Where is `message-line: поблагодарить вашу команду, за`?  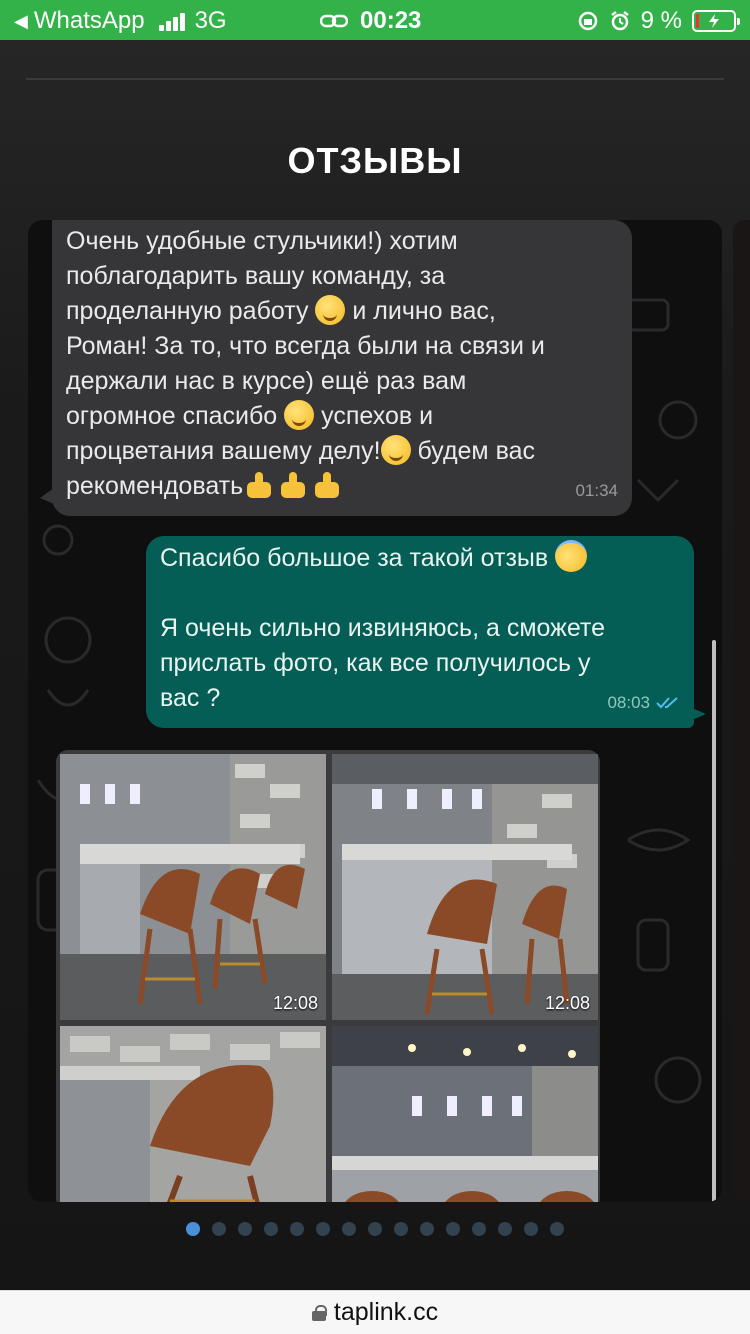 message-line: поблагодарить вашу команду, за is located at coordinates (256, 276).